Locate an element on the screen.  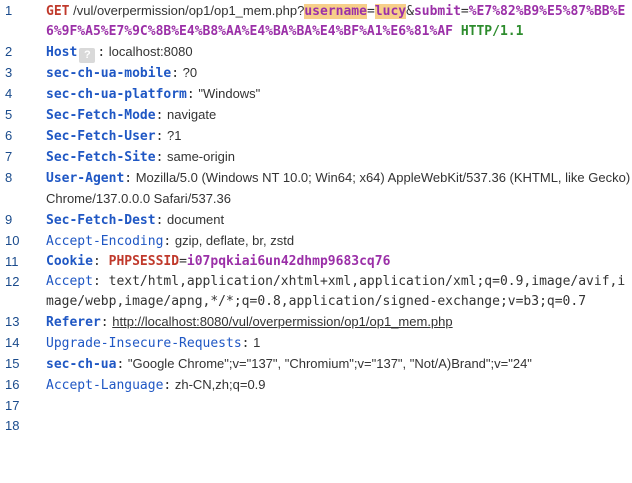
line-number: 8 is located at coordinates (9, 177).